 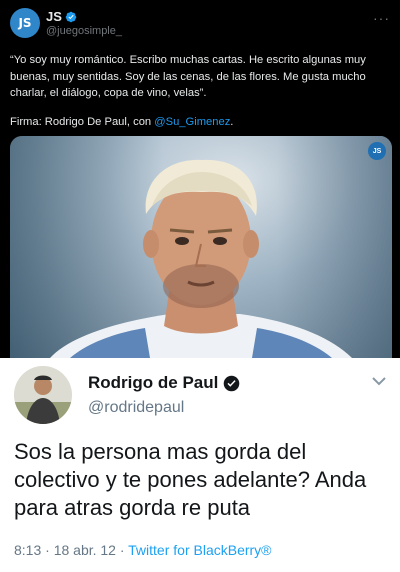 I want to click on author-handle: @juegosimple_, so click(x=84, y=31).